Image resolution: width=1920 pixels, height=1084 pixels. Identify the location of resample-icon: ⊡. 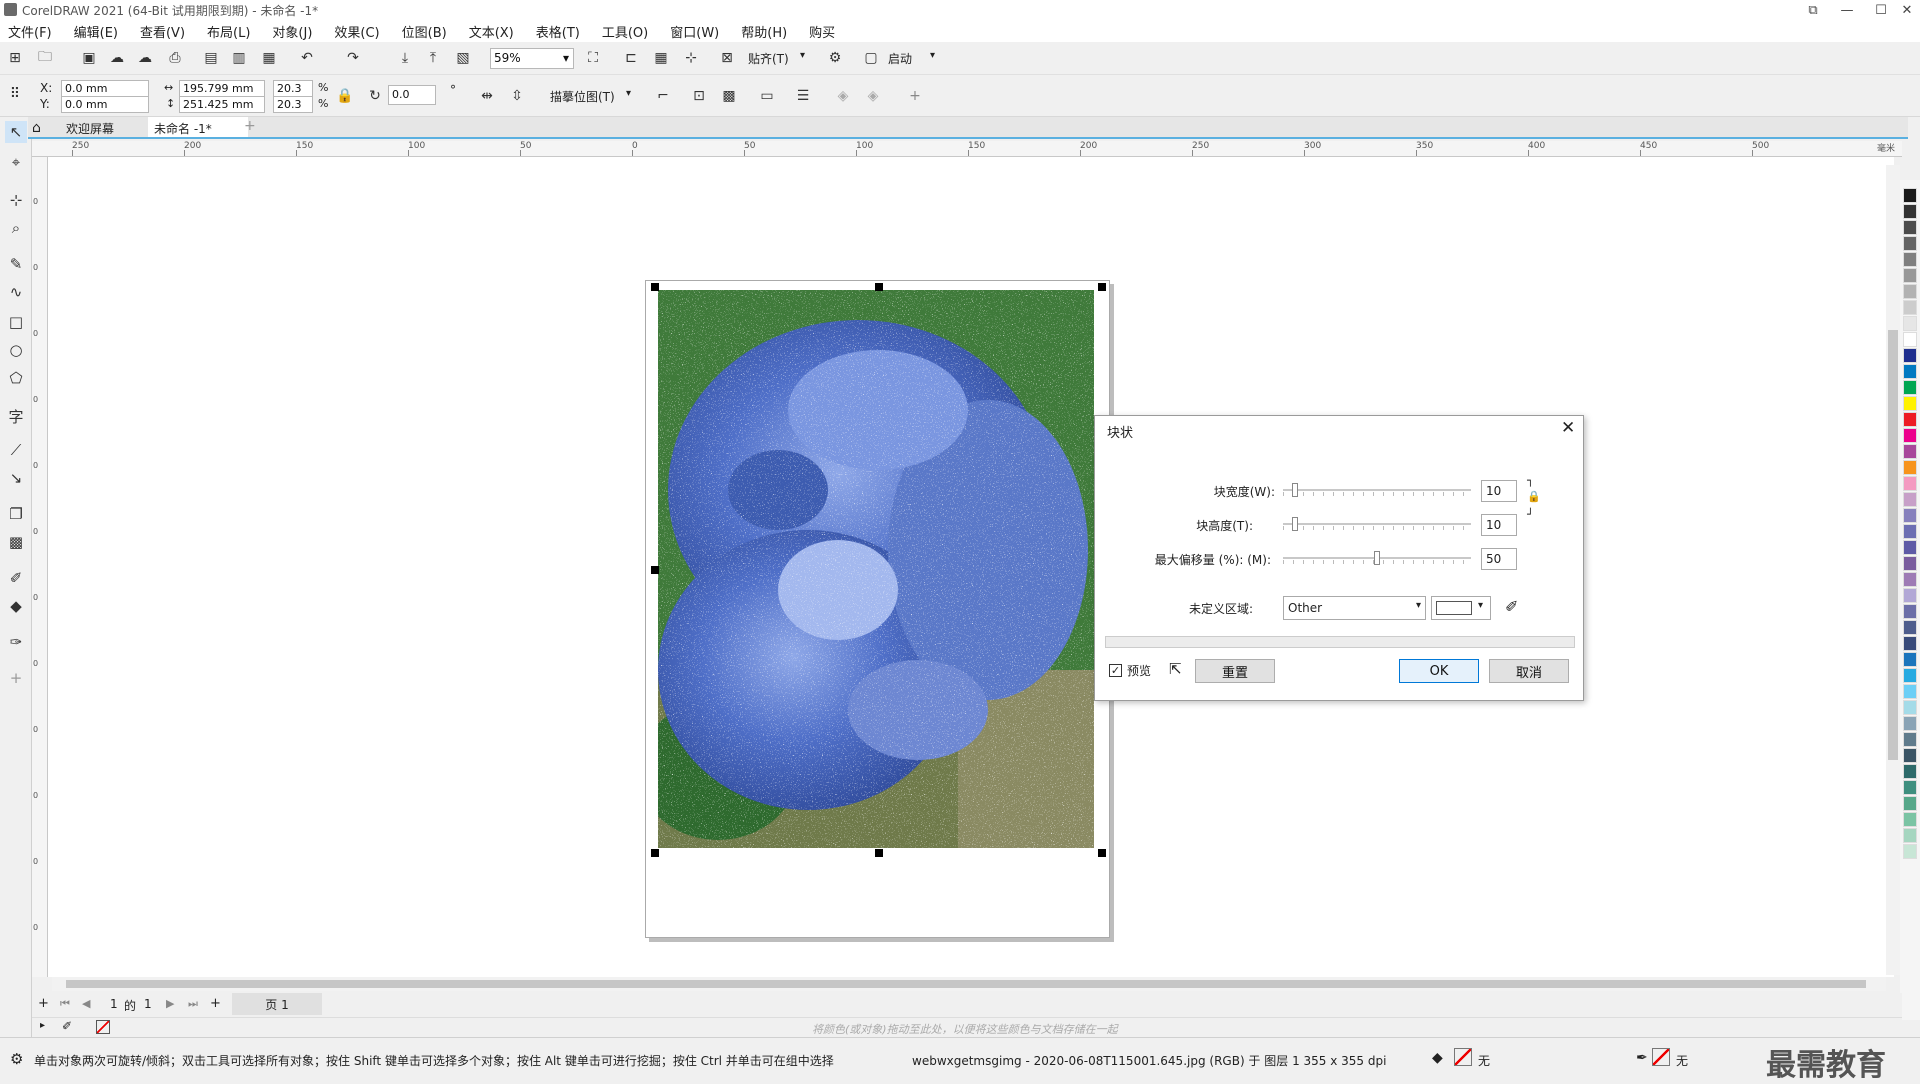
(699, 96).